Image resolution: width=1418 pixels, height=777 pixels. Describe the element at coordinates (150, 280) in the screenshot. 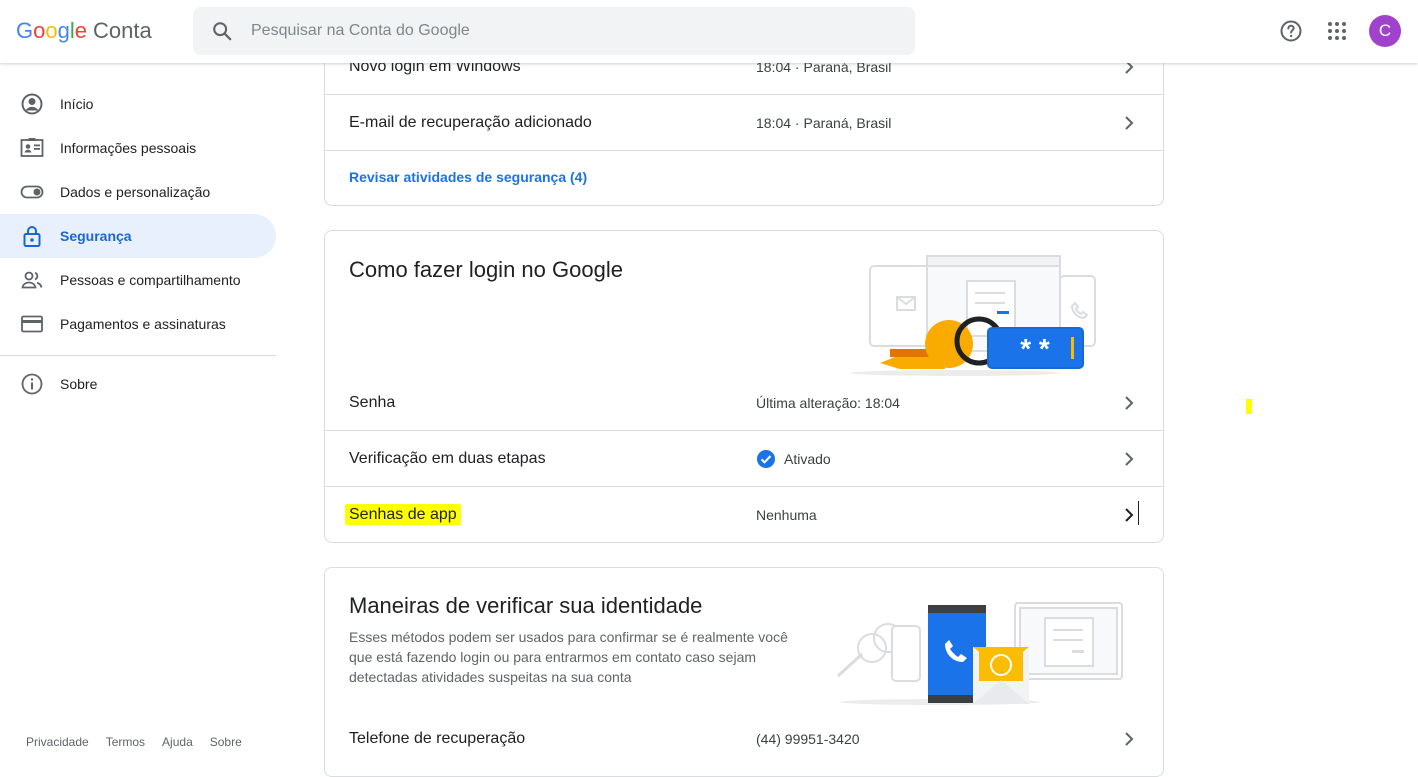

I see `sidebar-item-label: Pessoas e compartilhamento` at that location.